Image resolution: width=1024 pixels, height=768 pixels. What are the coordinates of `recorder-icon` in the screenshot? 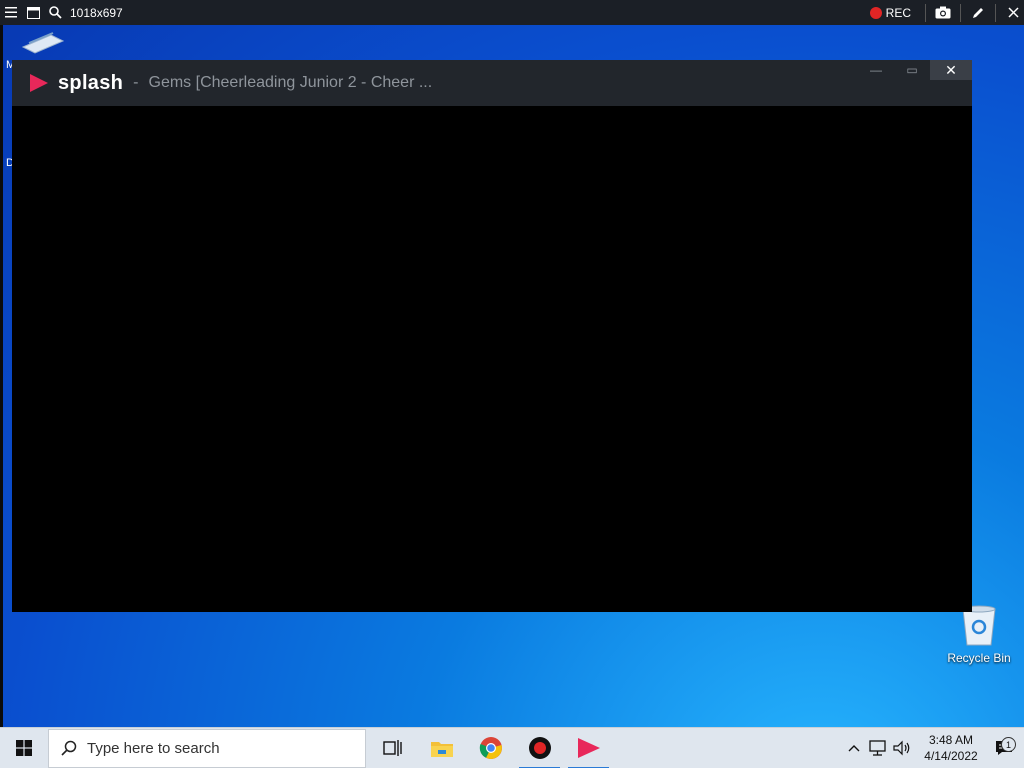 It's located at (539, 748).